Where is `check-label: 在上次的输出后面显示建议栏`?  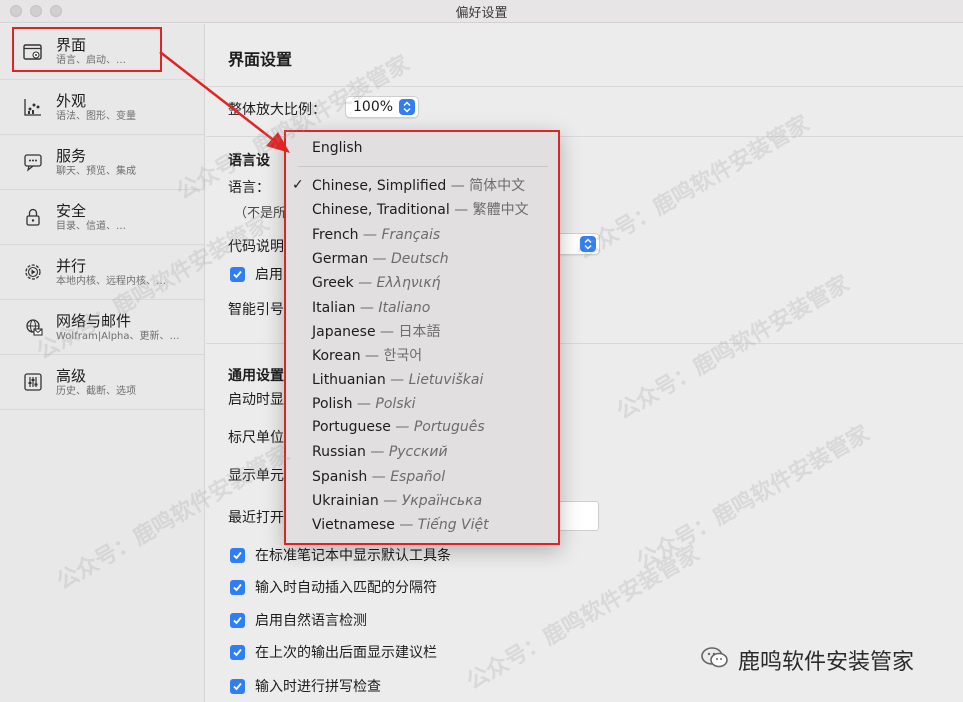
check-label: 在上次的输出后面显示建议栏 is located at coordinates (346, 653).